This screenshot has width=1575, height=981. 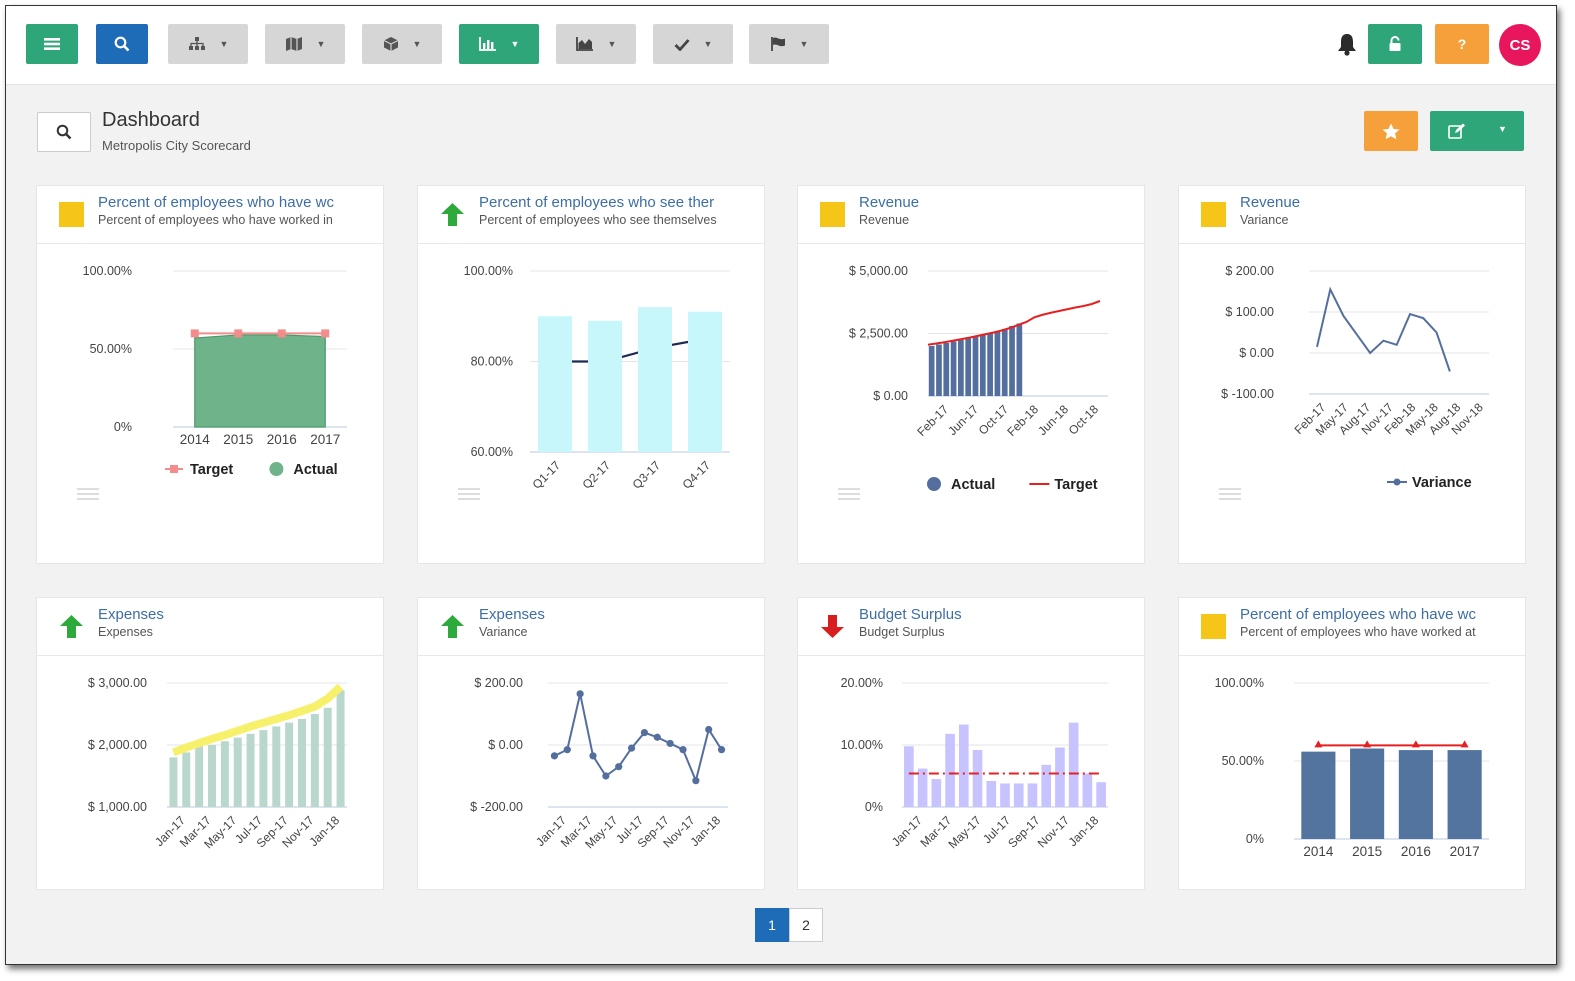 I want to click on cube-dropdown: ▼, so click(x=402, y=44).